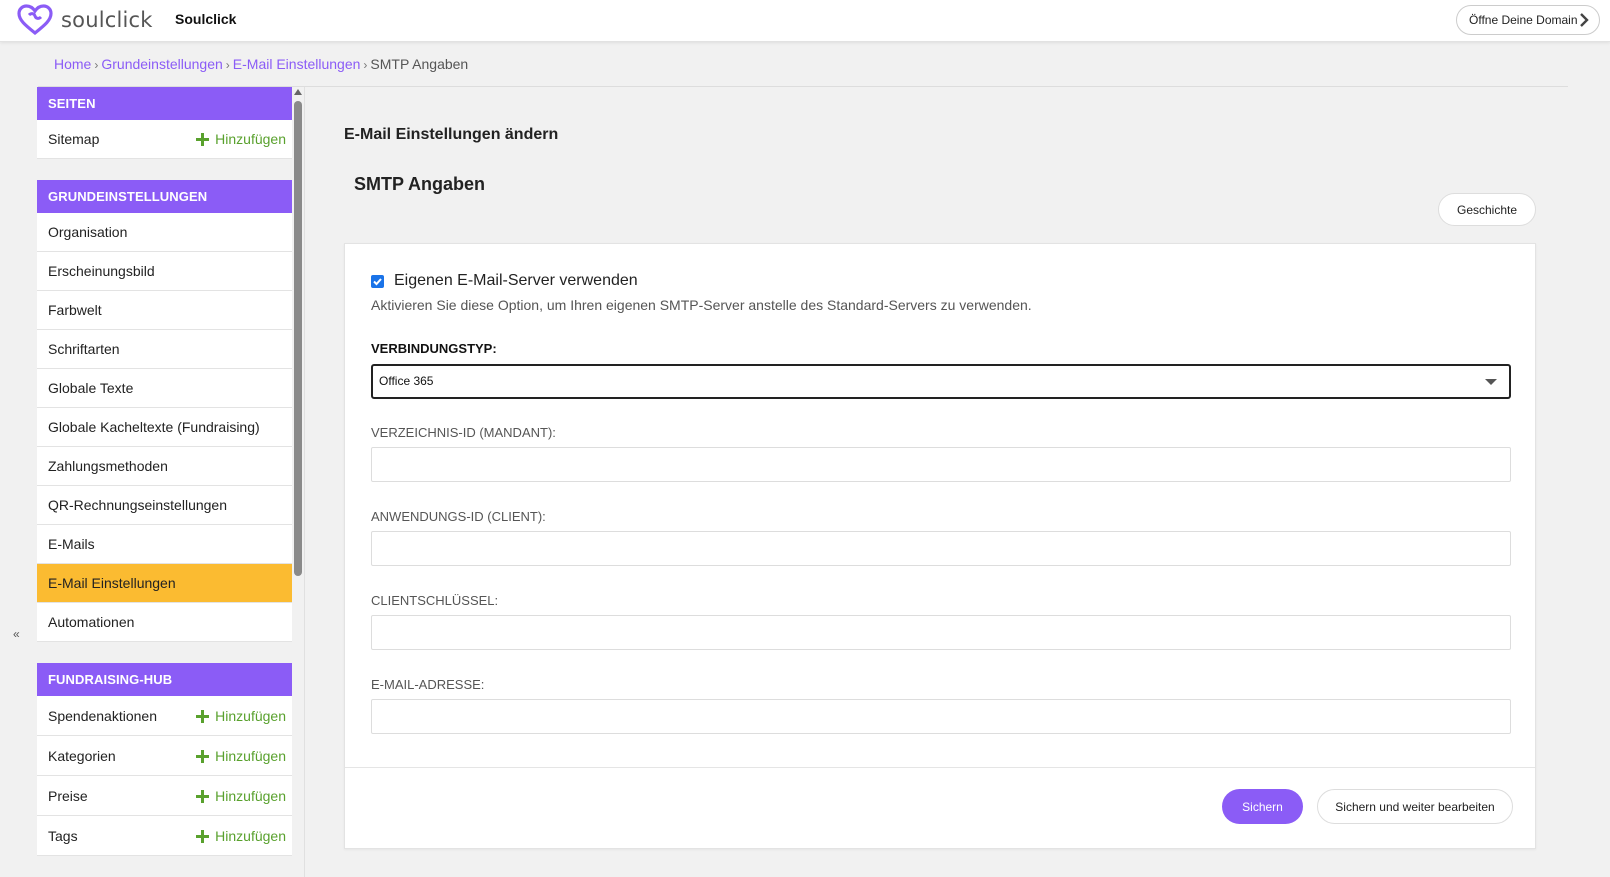  What do you see at coordinates (101, 271) in the screenshot?
I see `sidebar-item-label: Erscheinungsbild` at bounding box center [101, 271].